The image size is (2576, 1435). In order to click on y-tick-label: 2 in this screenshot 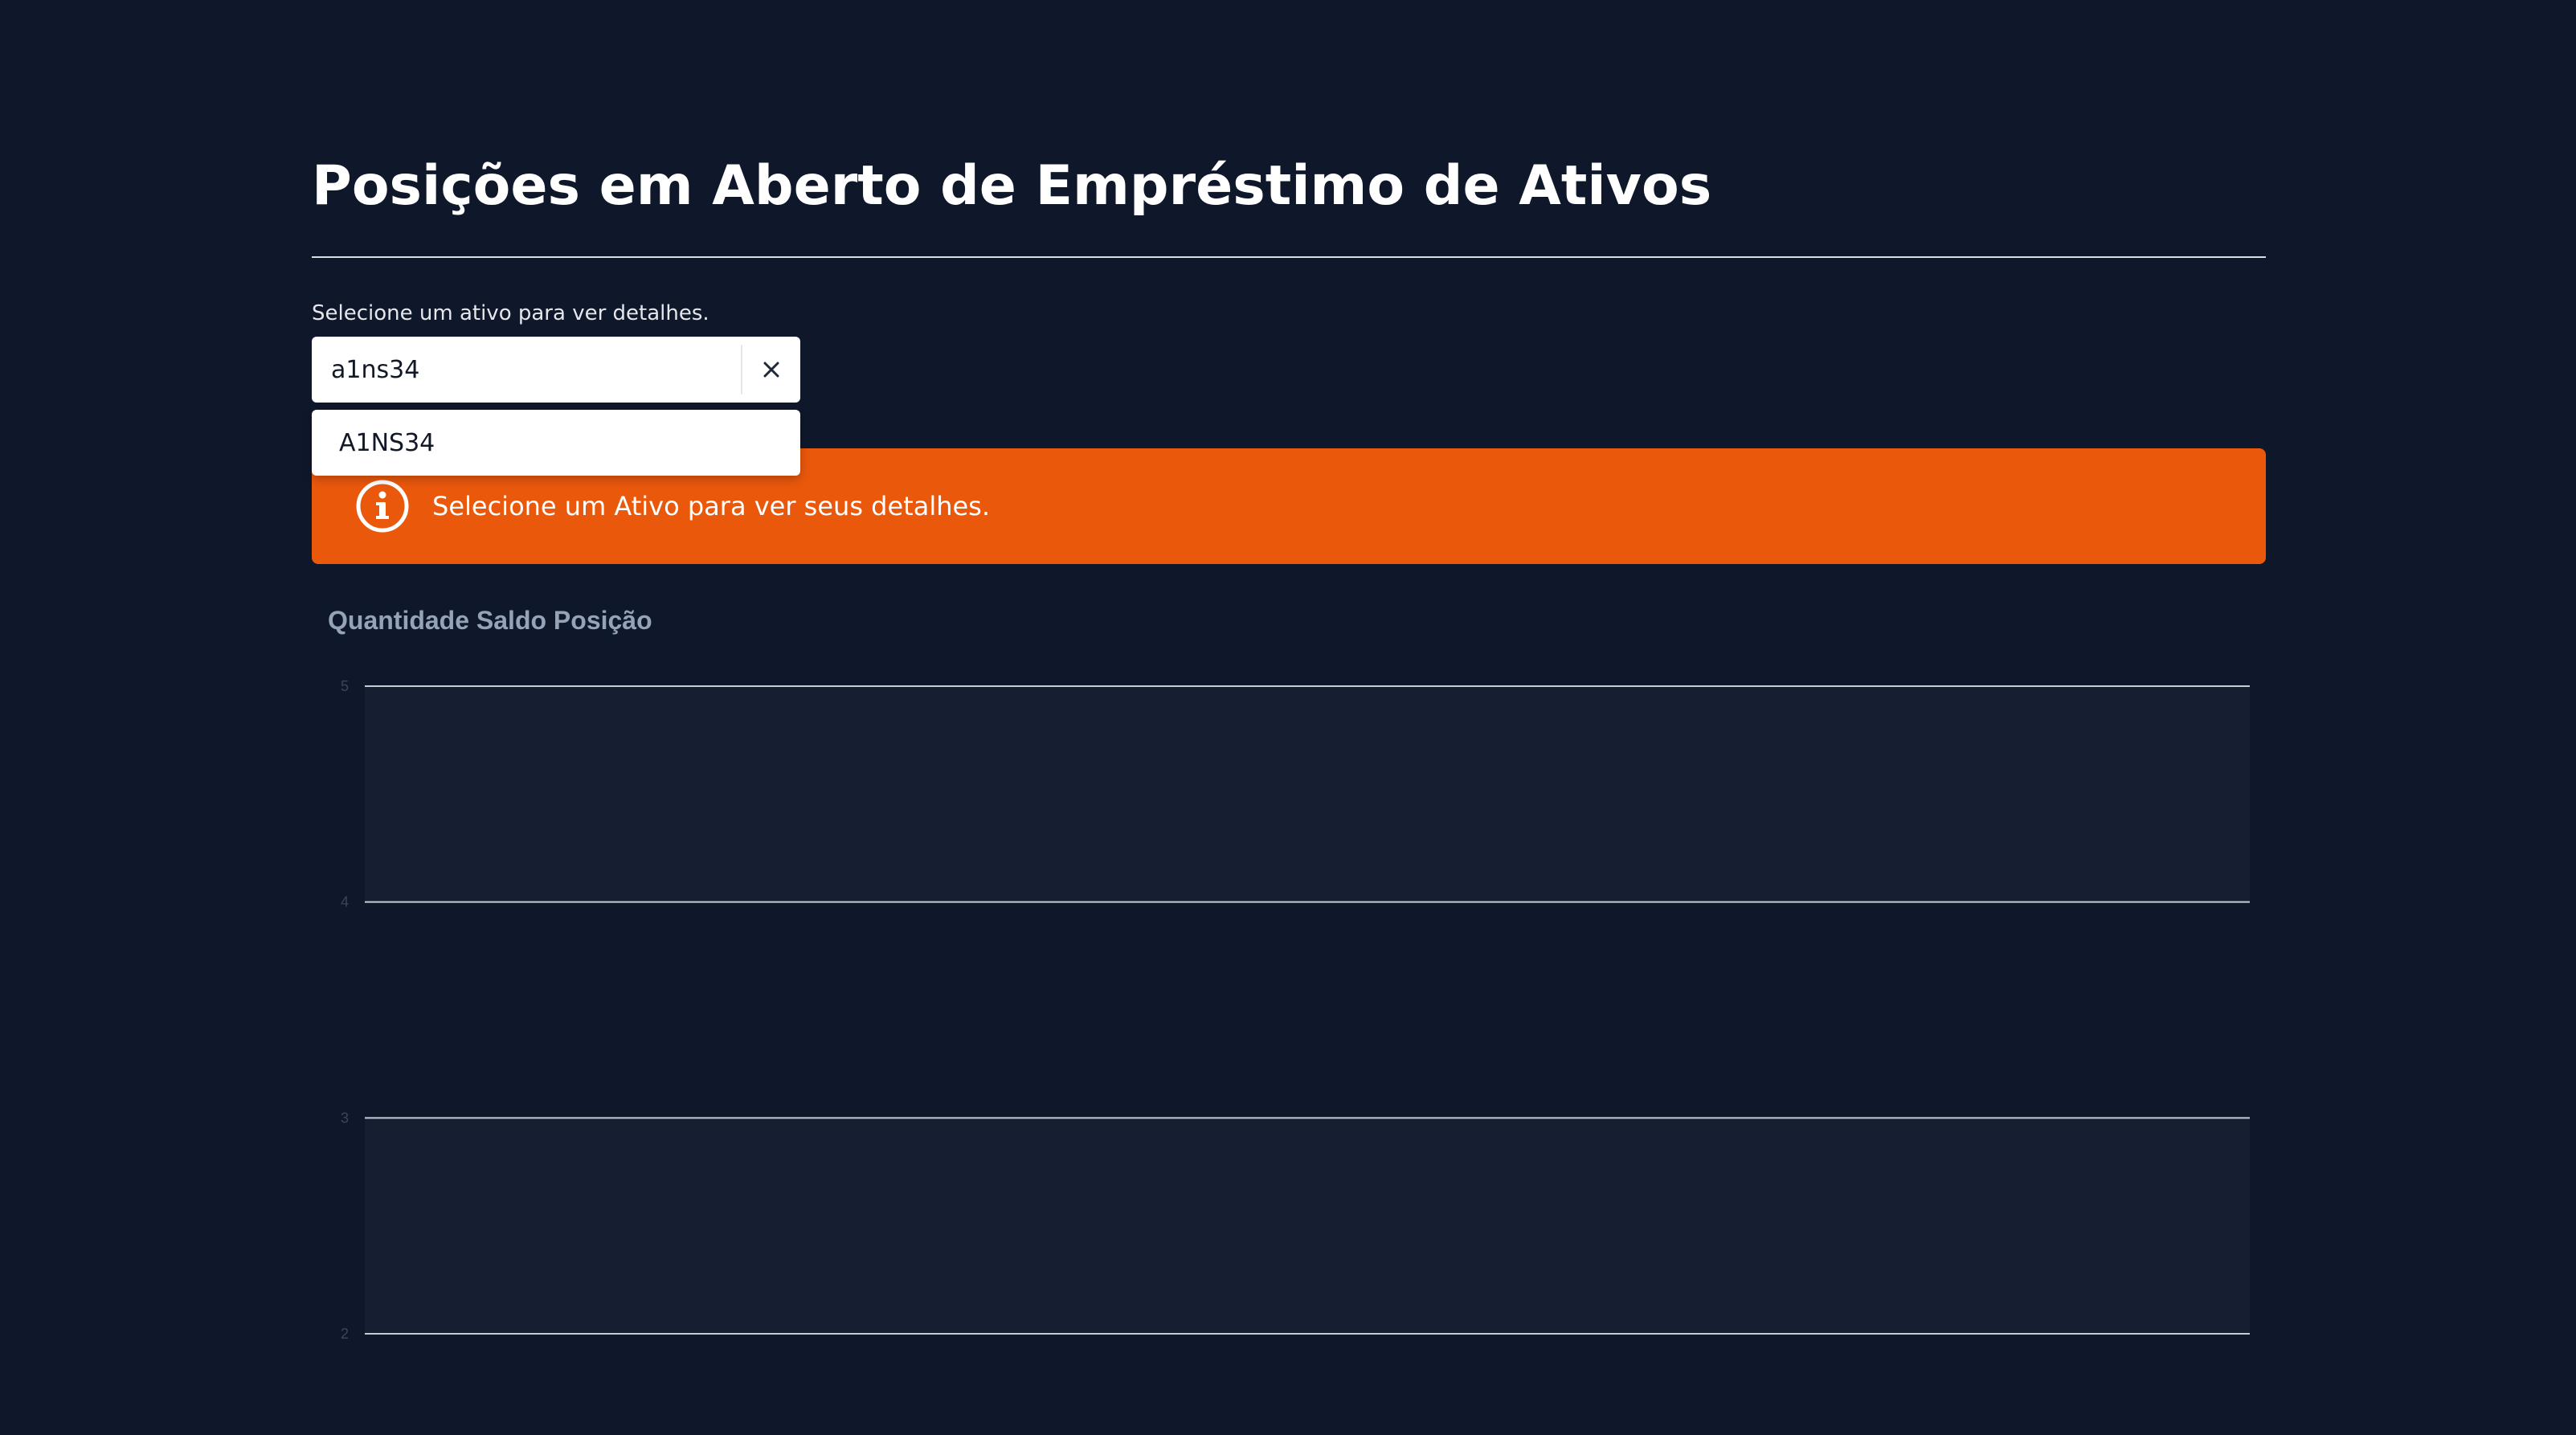, I will do `click(345, 1334)`.